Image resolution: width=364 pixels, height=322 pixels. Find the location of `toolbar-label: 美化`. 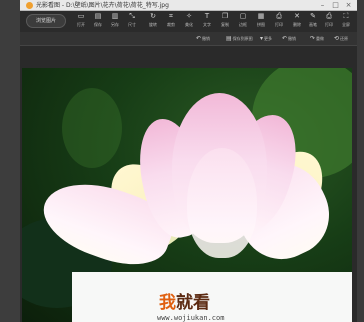

toolbar-label: 美化 is located at coordinates (189, 24).